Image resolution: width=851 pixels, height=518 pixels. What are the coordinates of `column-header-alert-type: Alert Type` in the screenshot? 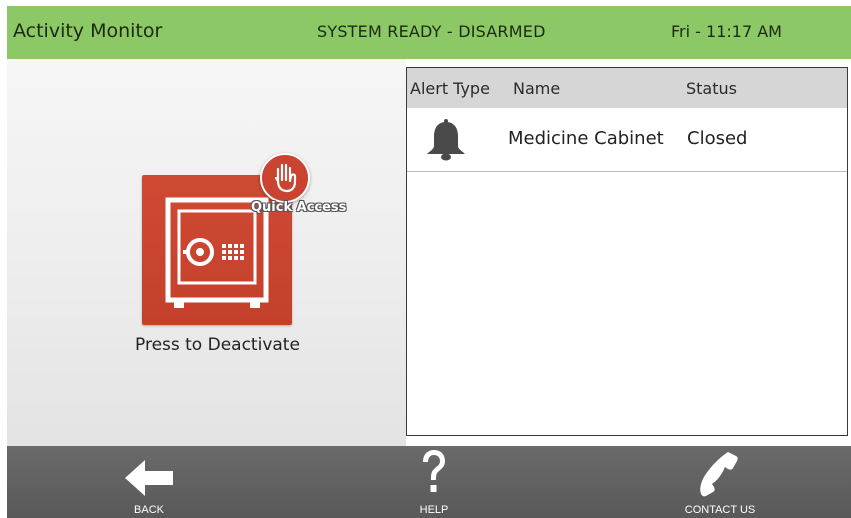 It's located at (450, 88).